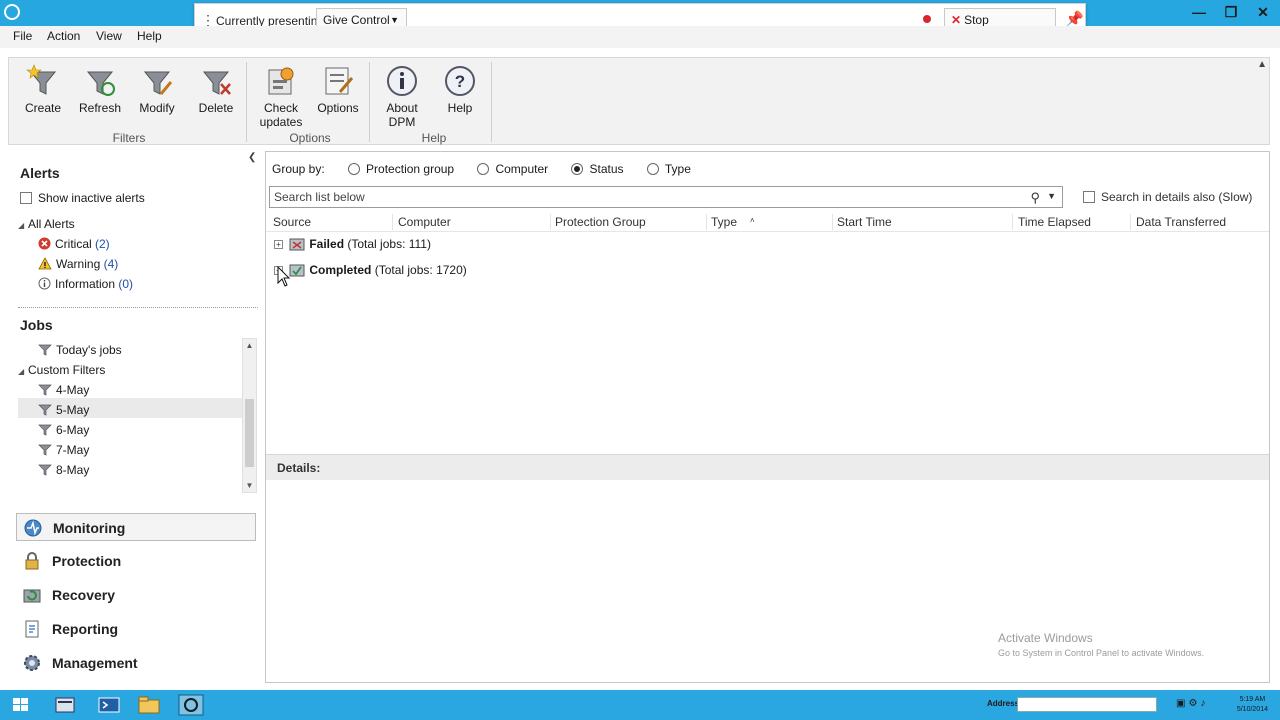 Image resolution: width=1280 pixels, height=720 pixels. Describe the element at coordinates (136, 527) in the screenshot. I see `nav-monitoring: Monitoring` at that location.